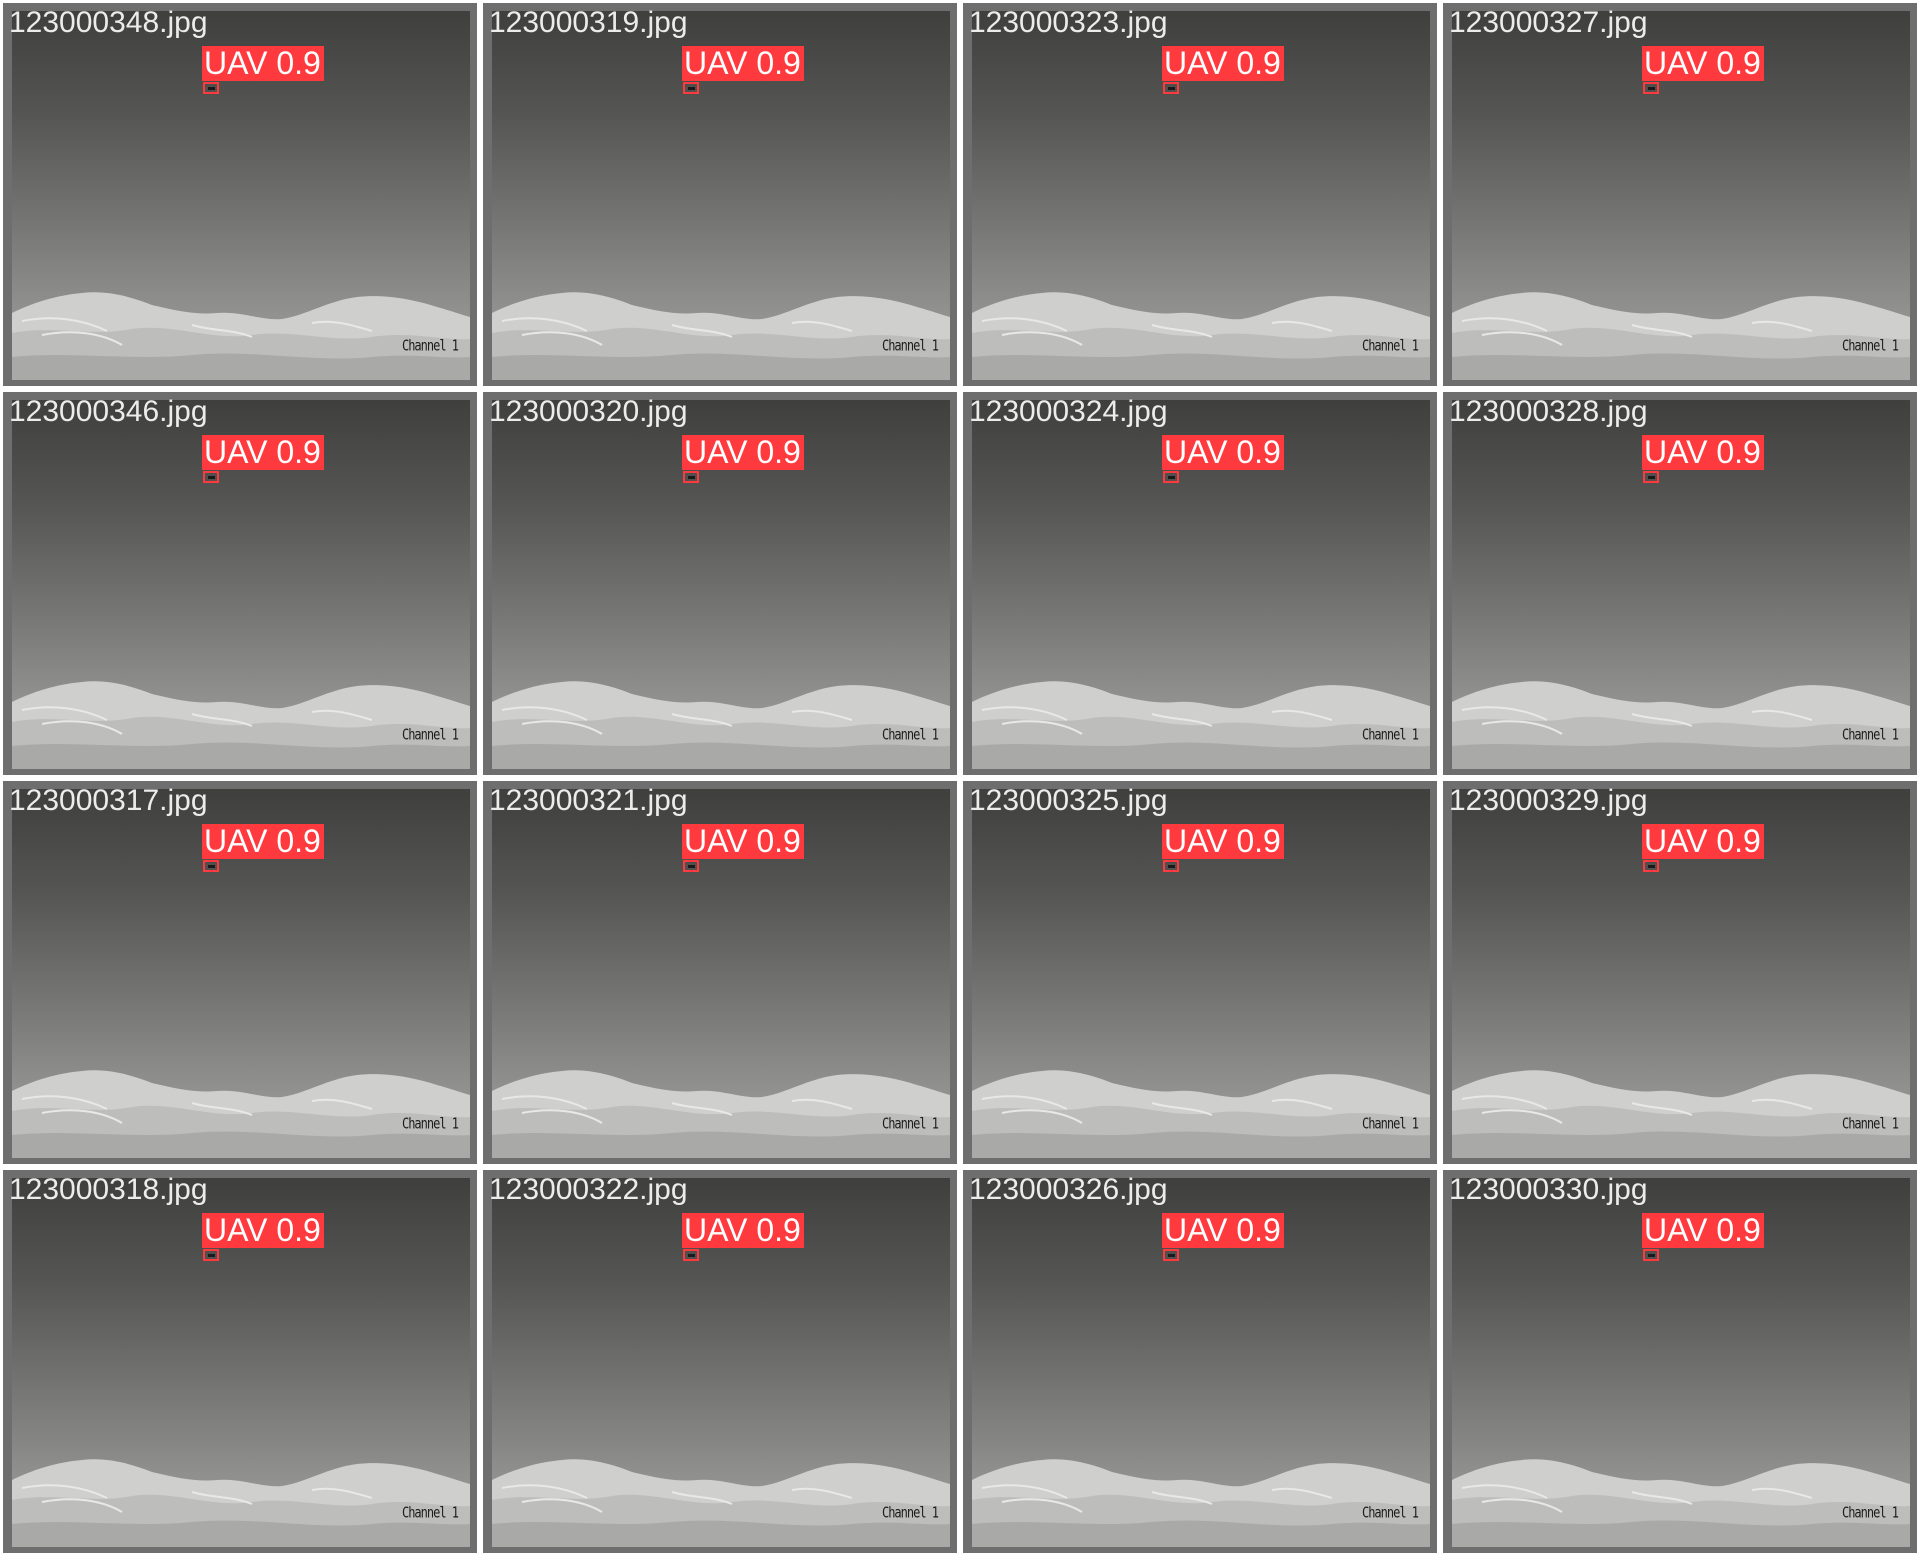 The height and width of the screenshot is (1556, 1920). I want to click on image-tile: Channel 1 123000328.jpg UAV 0.9, so click(1680, 583).